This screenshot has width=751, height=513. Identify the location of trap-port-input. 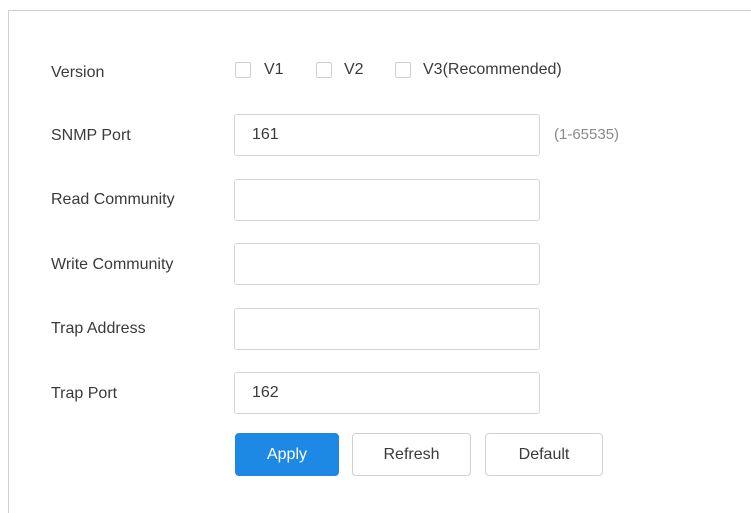
(387, 393).